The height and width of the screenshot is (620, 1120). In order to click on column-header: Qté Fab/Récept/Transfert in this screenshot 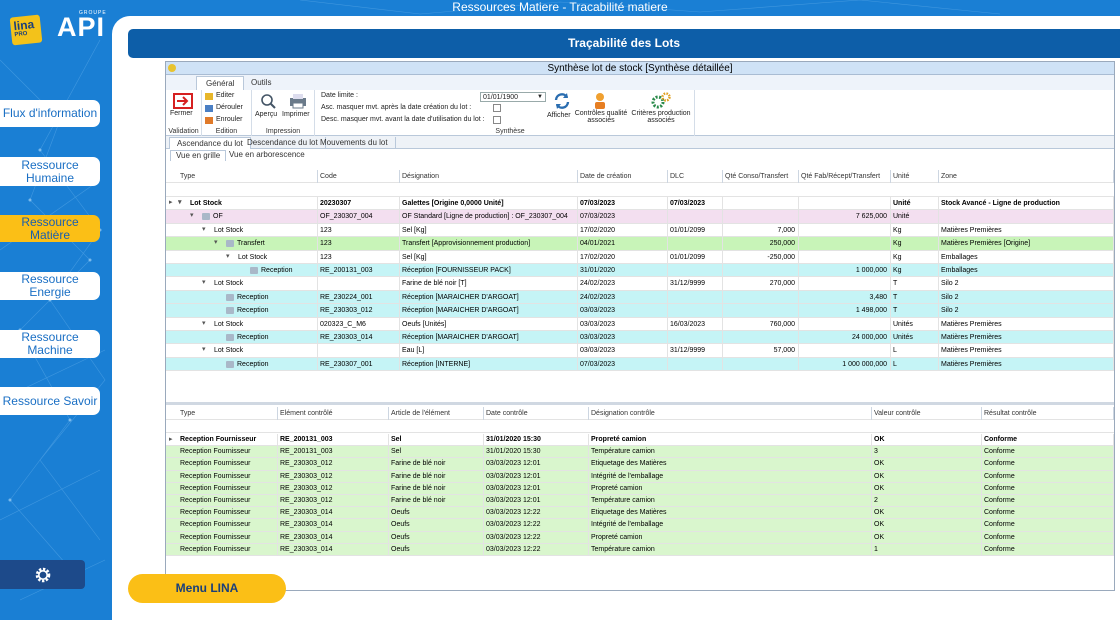, I will do `click(845, 176)`.